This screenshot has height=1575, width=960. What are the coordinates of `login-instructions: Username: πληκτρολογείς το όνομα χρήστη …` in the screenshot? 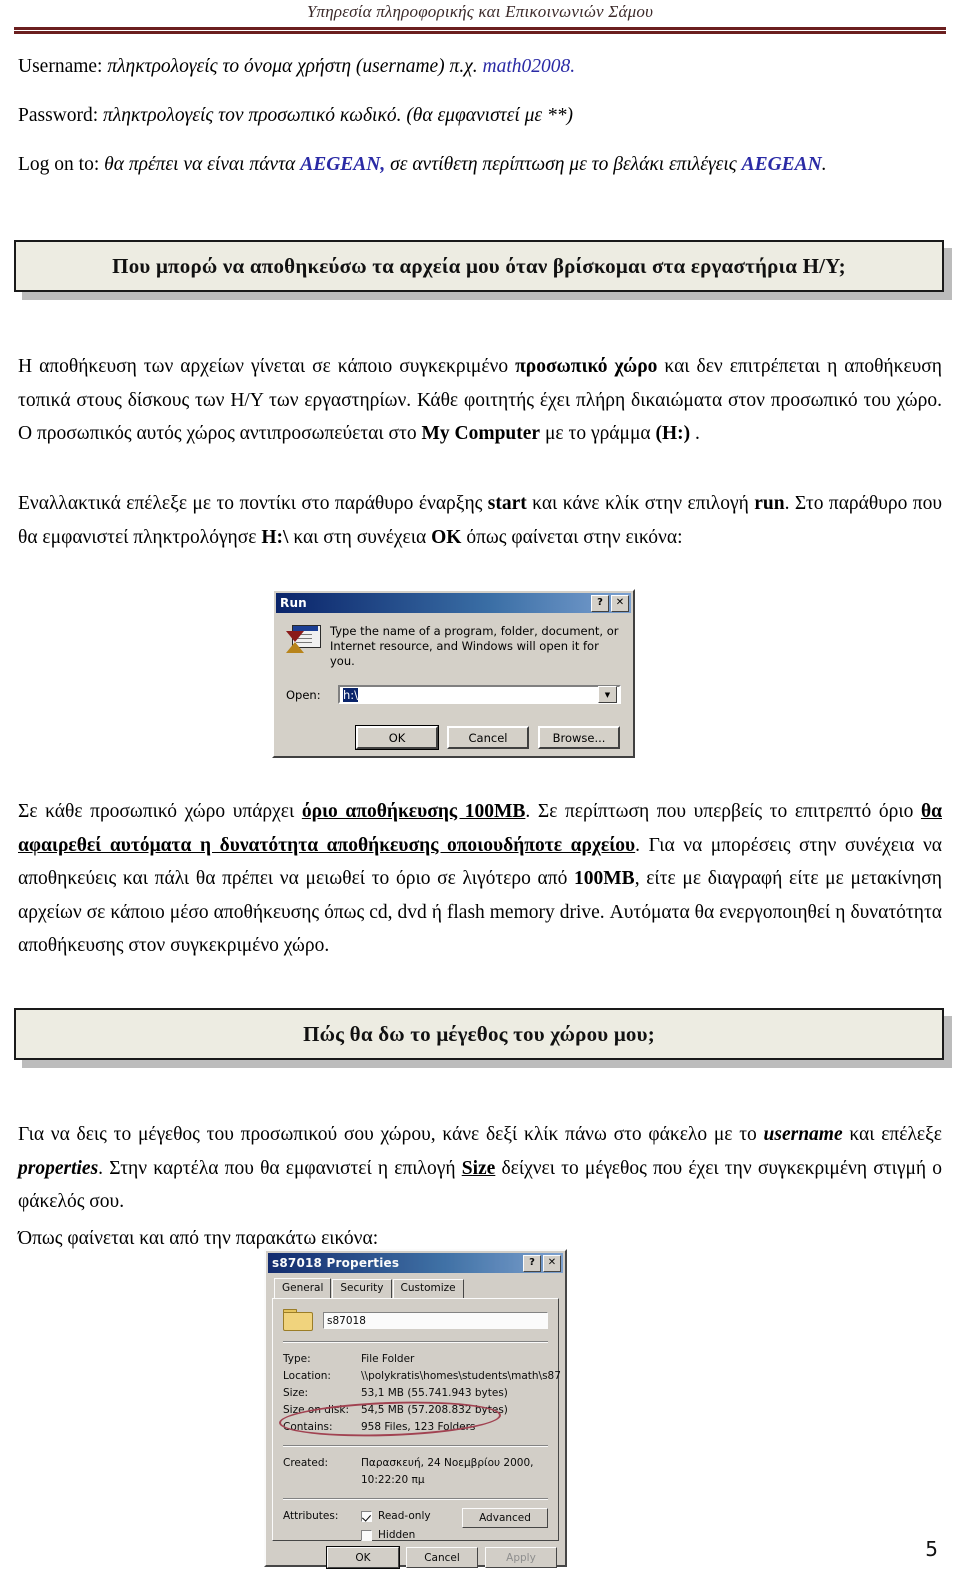 It's located at (480, 125).